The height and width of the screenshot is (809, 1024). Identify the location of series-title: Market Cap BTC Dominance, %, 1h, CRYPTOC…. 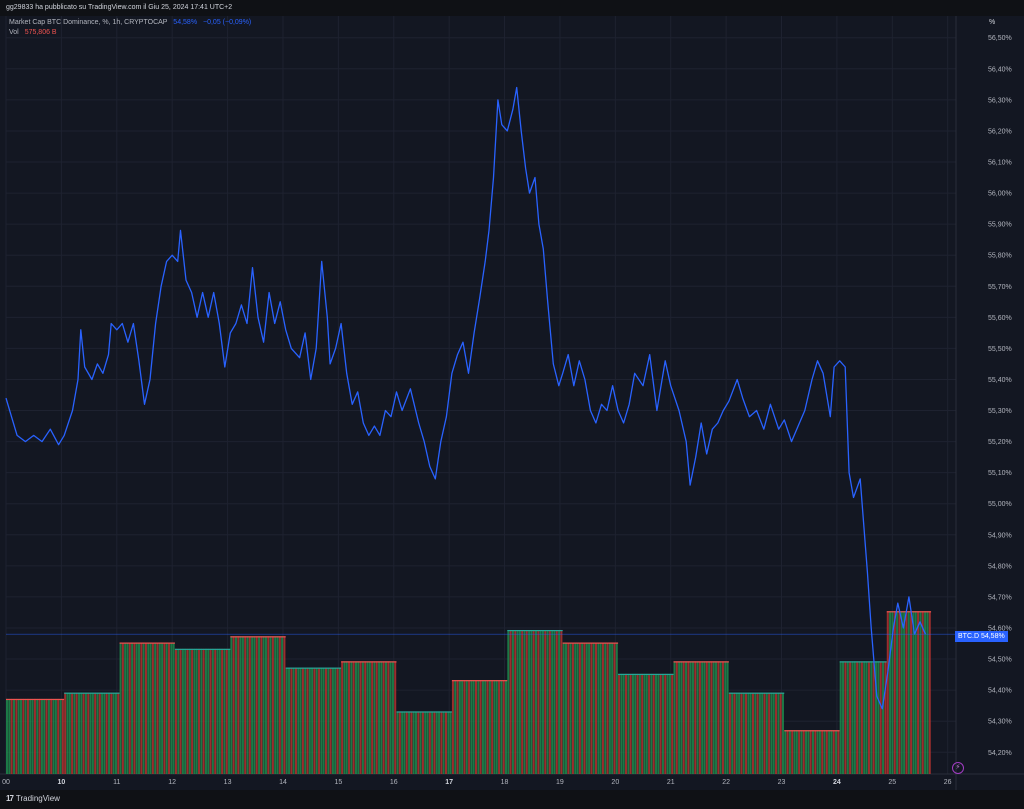
(88, 22).